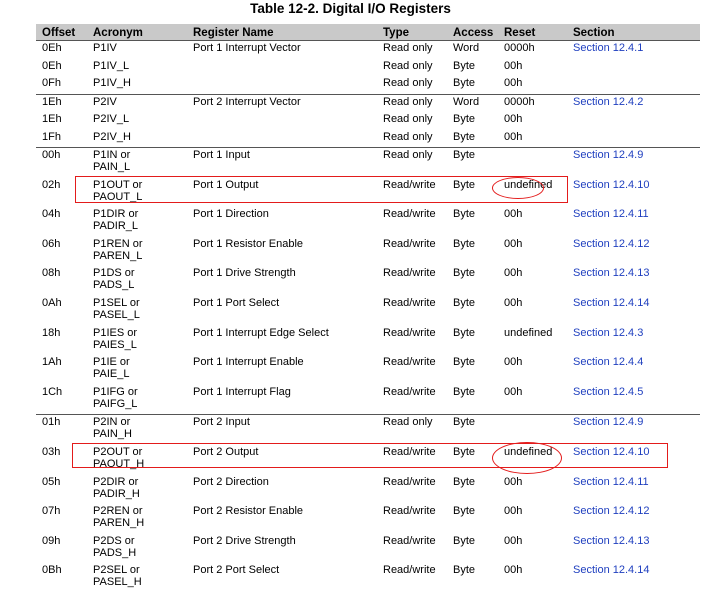 Image resolution: width=701 pixels, height=593 pixels. Describe the element at coordinates (52, 302) in the screenshot. I see `cell-offset: 0Ah` at that location.